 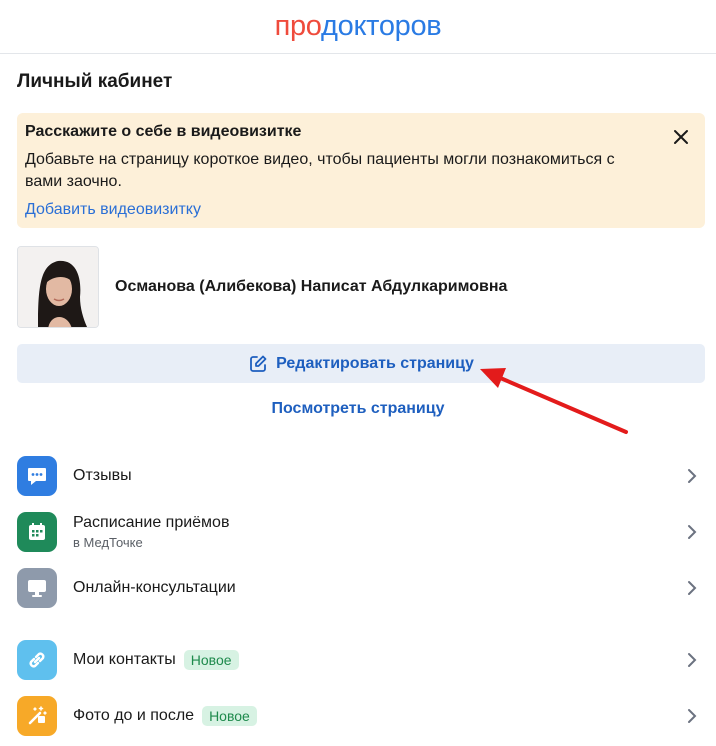 I want to click on edit-page-label: Редактировать страницу, so click(x=375, y=363).